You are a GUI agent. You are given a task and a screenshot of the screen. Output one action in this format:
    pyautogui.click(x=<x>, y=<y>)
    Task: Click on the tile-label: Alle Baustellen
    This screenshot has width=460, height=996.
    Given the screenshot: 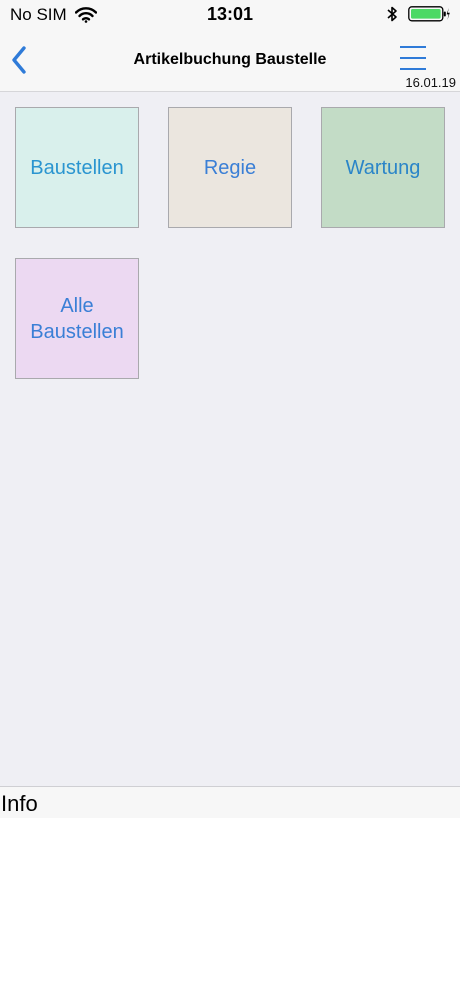 What is the action you would take?
    pyautogui.click(x=77, y=318)
    